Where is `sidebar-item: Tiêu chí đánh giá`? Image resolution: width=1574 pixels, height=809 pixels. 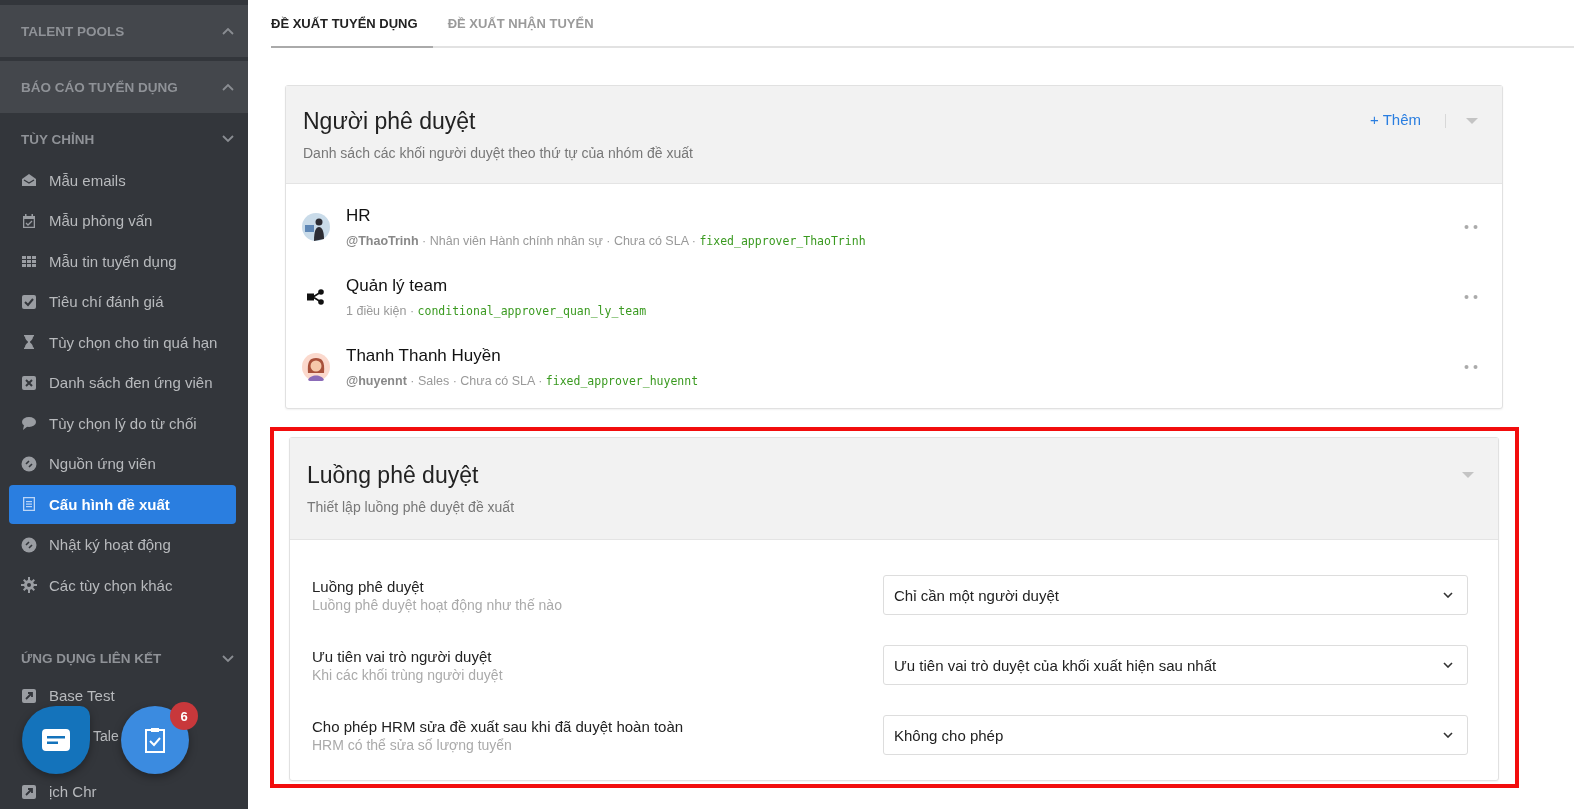 sidebar-item: Tiêu chí đánh giá is located at coordinates (122, 301).